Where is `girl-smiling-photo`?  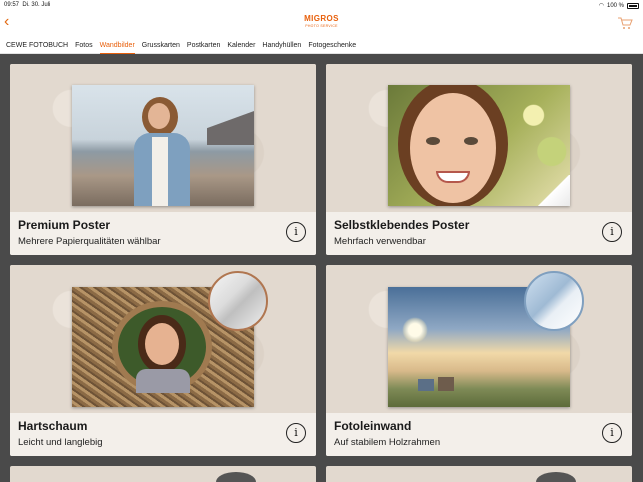
girl-smiling-photo is located at coordinates (479, 145).